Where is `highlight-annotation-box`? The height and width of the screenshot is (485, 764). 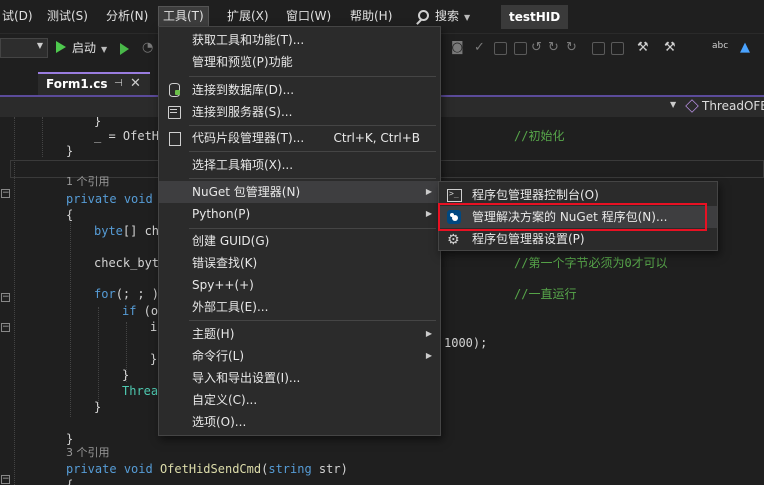
highlight-annotation-box is located at coordinates (572, 217).